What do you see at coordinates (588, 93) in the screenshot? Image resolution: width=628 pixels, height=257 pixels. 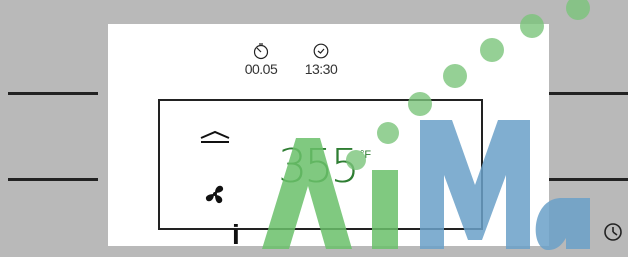 I see `right-line-top` at bounding box center [588, 93].